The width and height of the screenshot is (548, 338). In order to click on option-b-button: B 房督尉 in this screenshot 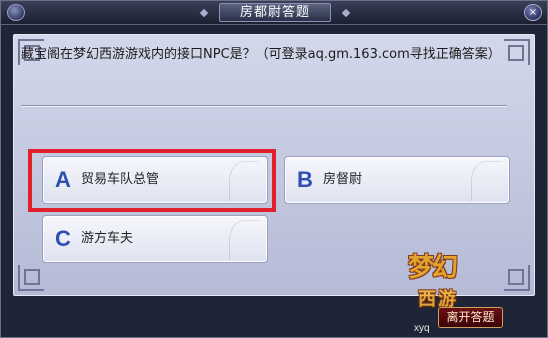, I will do `click(397, 180)`.